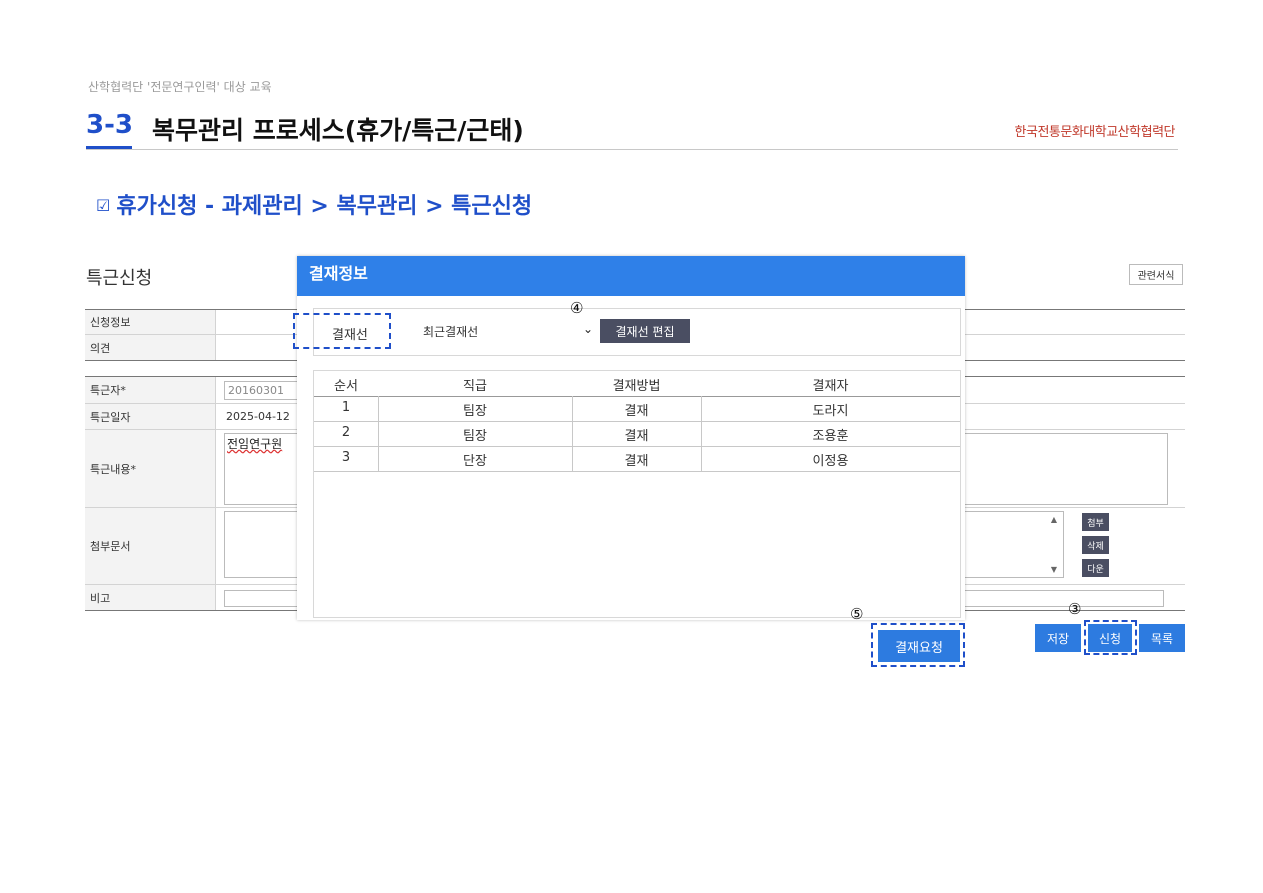 This screenshot has height=893, width=1263. I want to click on subheading: ☑ 휴가신청 - 과제관리 > 복무관리 > 특근신청, so click(314, 204).